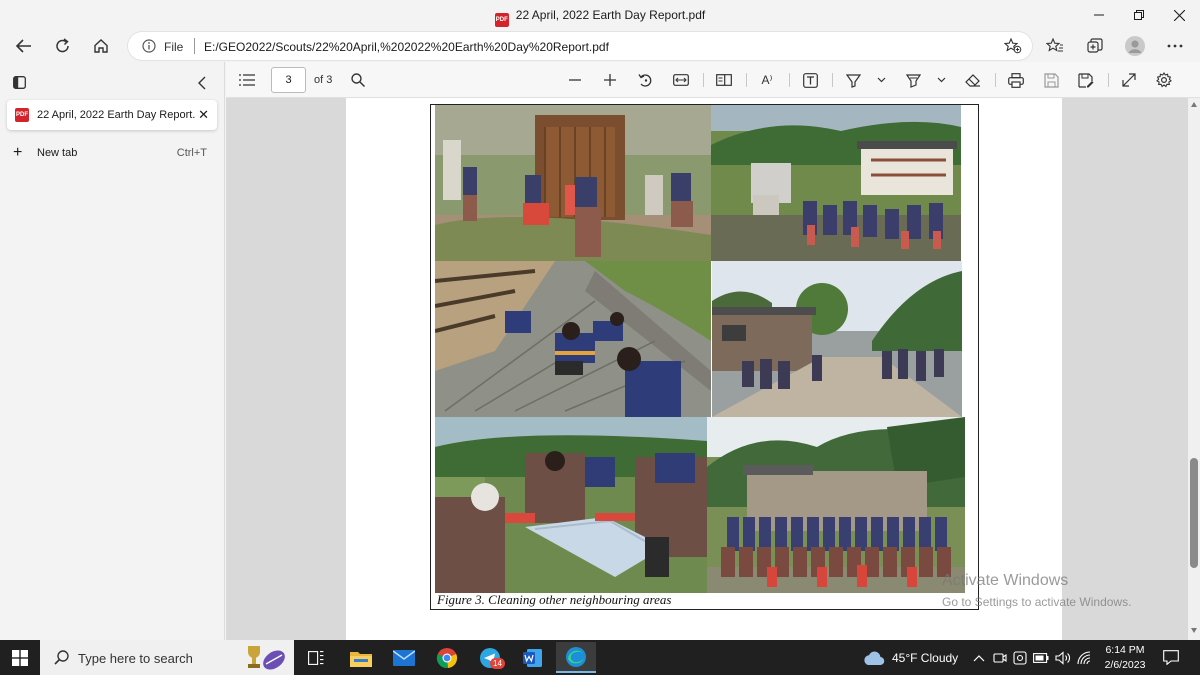 The height and width of the screenshot is (675, 1200). I want to click on read-aloud-button: A⁾, so click(767, 80).